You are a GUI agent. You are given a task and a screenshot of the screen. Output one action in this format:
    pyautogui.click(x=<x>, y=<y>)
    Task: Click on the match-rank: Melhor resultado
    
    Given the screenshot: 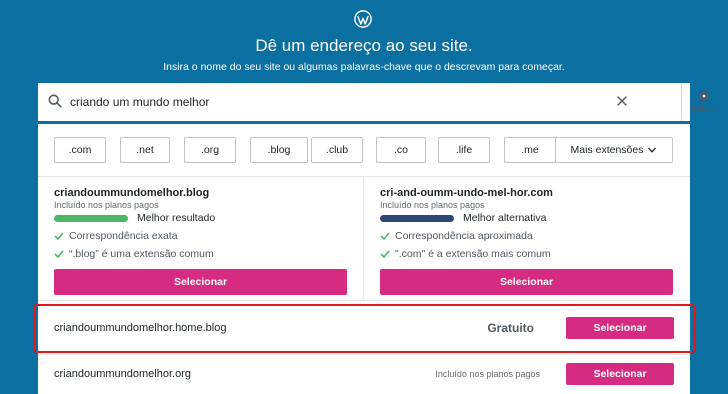 What is the action you would take?
    pyautogui.click(x=201, y=218)
    